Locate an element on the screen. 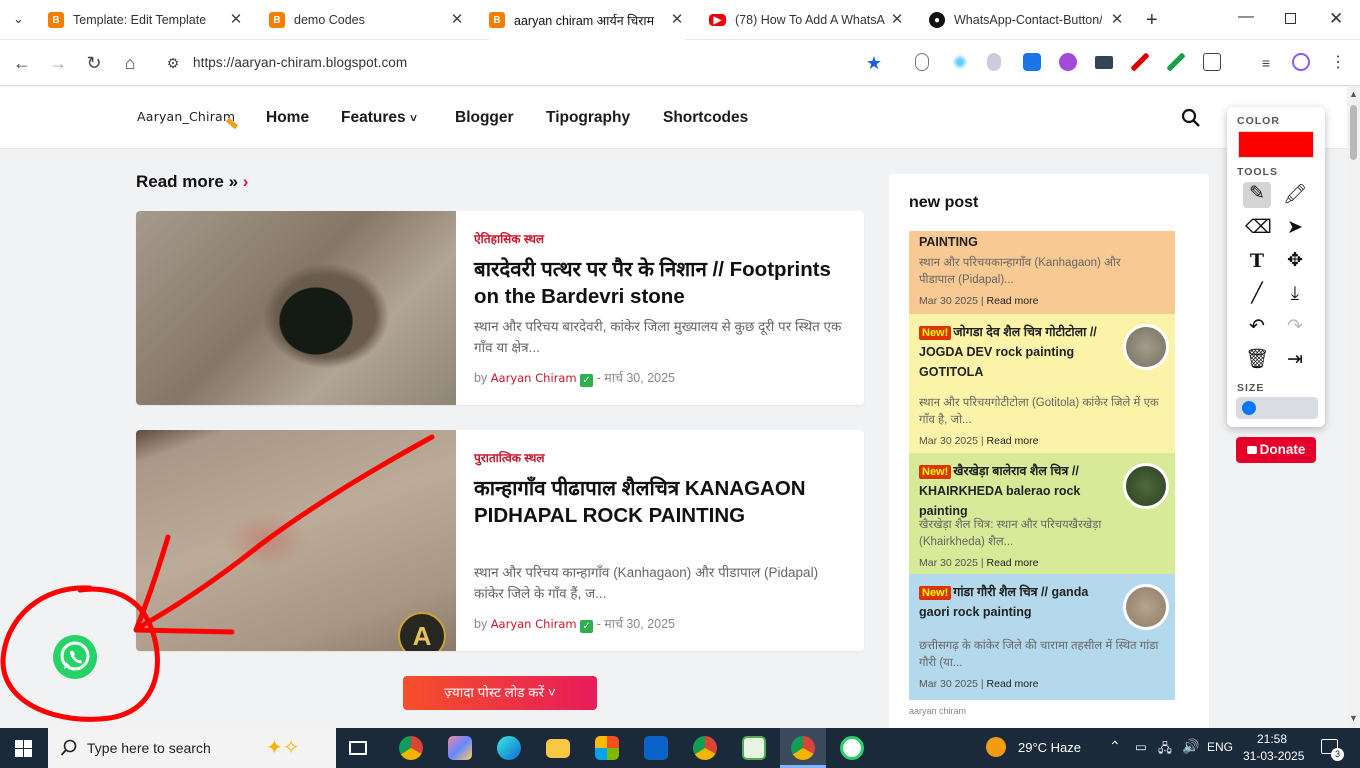 This screenshot has width=1360, height=768. pointer-icon: ➤ is located at coordinates (1295, 228).